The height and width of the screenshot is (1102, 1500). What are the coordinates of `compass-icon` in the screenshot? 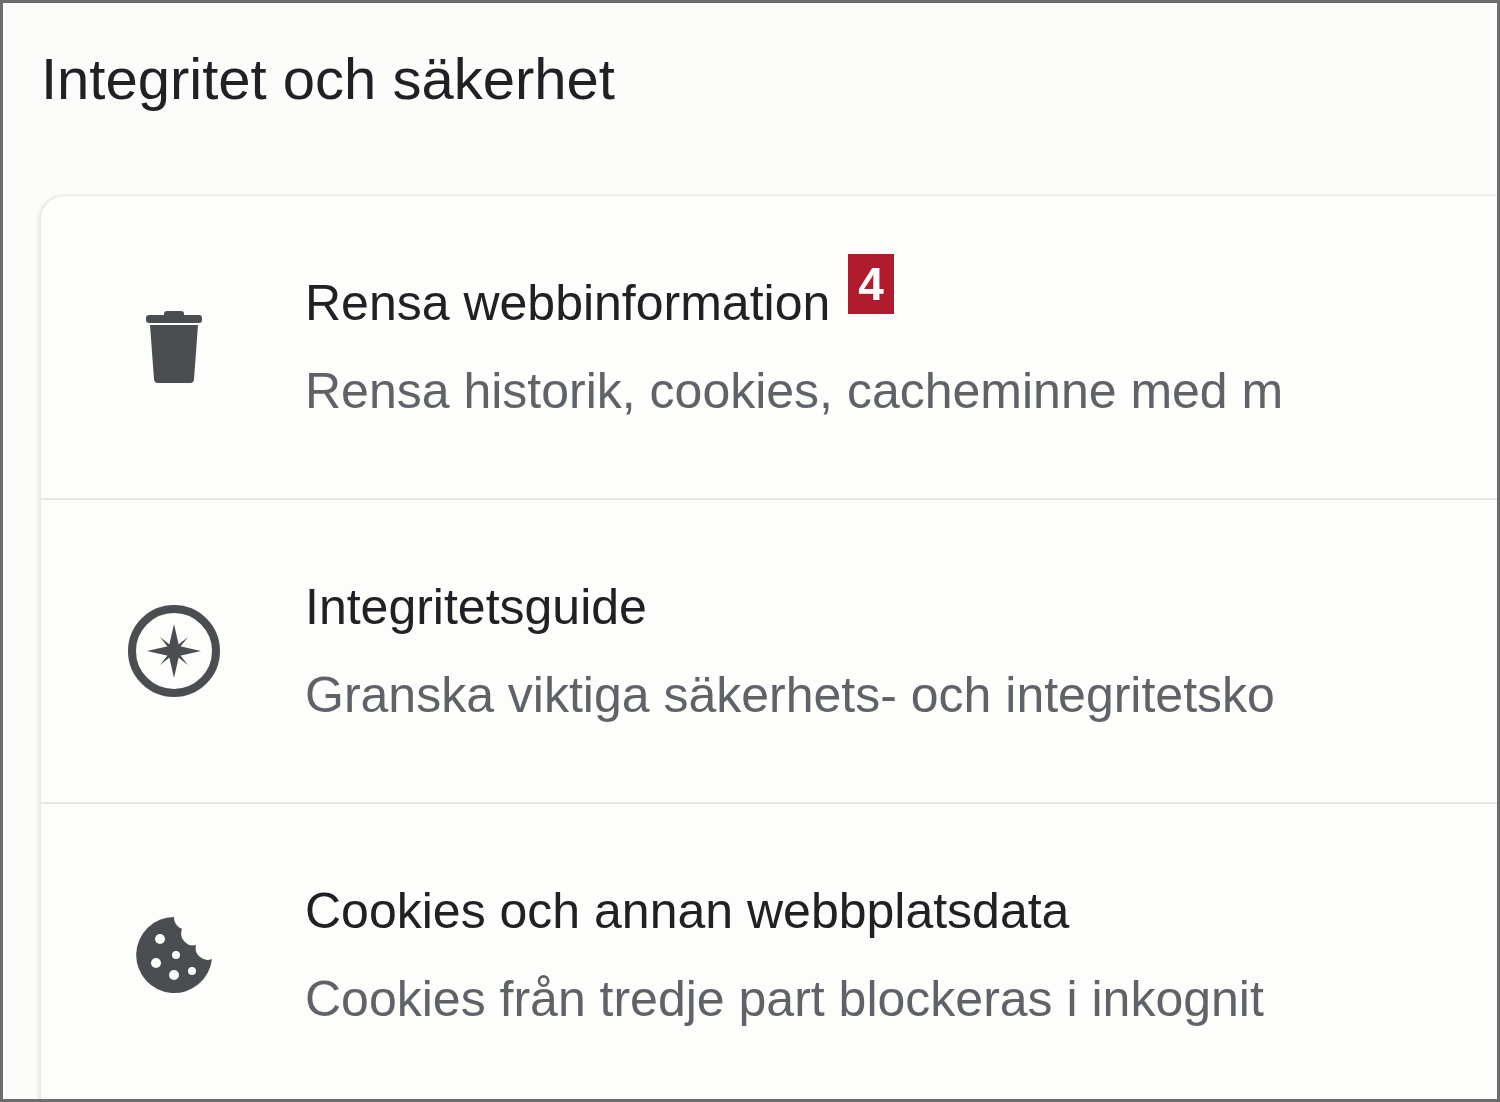 It's located at (174, 651).